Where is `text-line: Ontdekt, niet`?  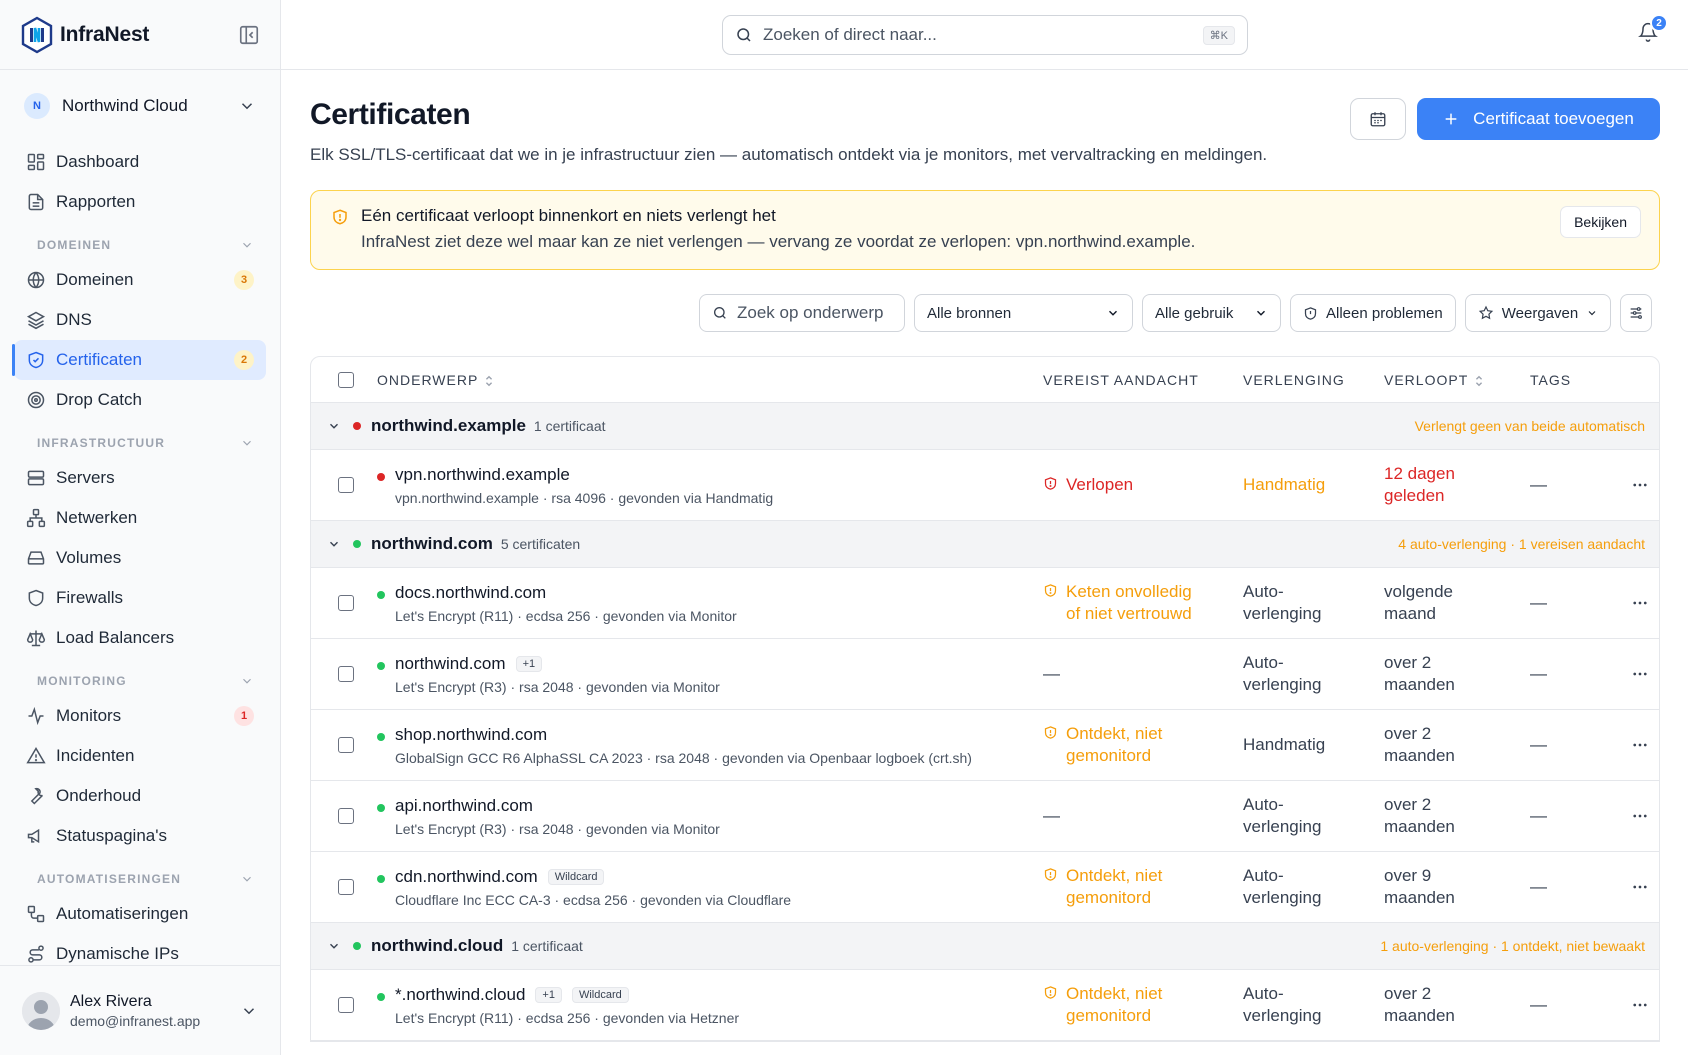
text-line: Ontdekt, niet is located at coordinates (1114, 875).